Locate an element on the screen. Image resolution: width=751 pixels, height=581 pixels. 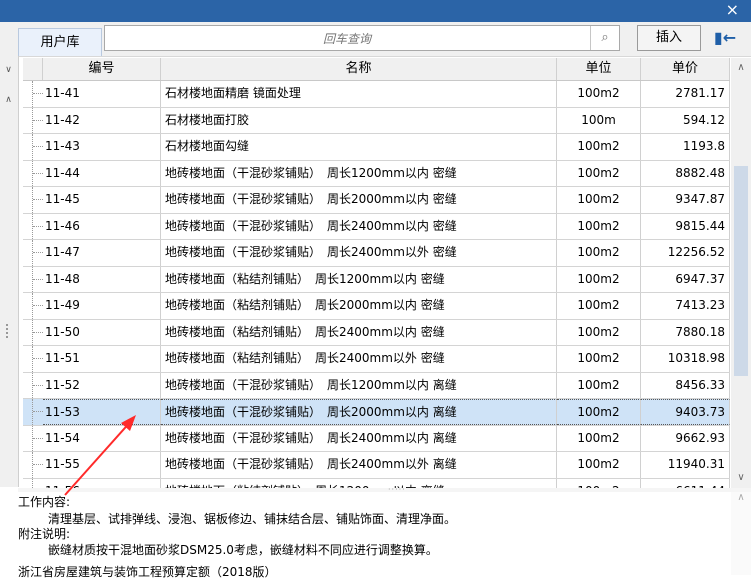
cell-code: 11-48 is located at coordinates (102, 279).